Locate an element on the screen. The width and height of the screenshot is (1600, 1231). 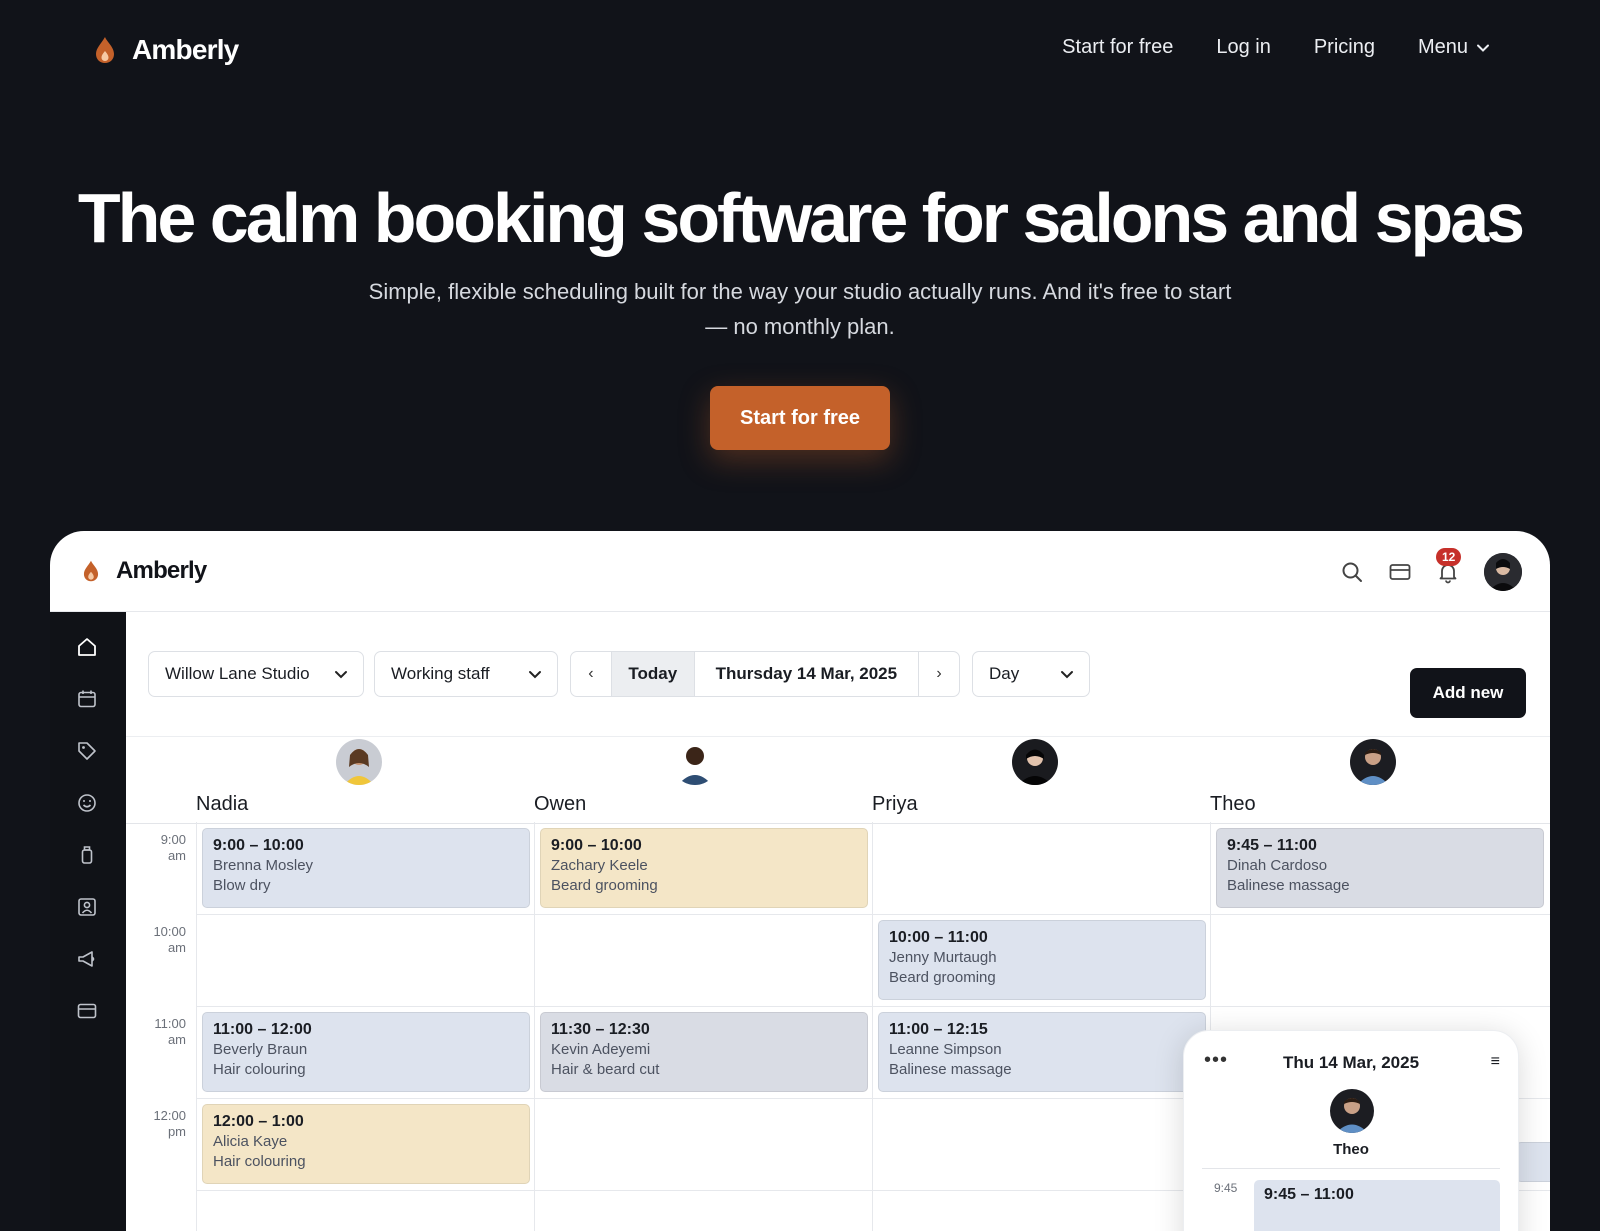
nav-links: Start for free Log in Pricing Menu is located at coordinates (1276, 47).